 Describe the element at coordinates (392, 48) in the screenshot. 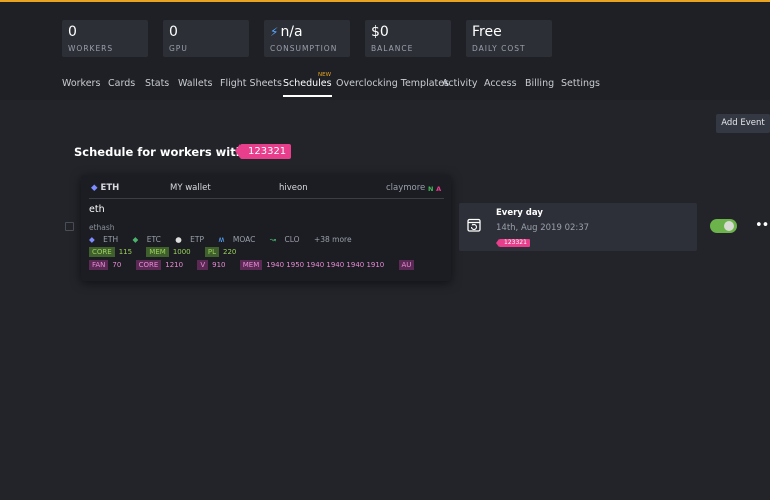

I see `stat-label: BALANCE` at that location.